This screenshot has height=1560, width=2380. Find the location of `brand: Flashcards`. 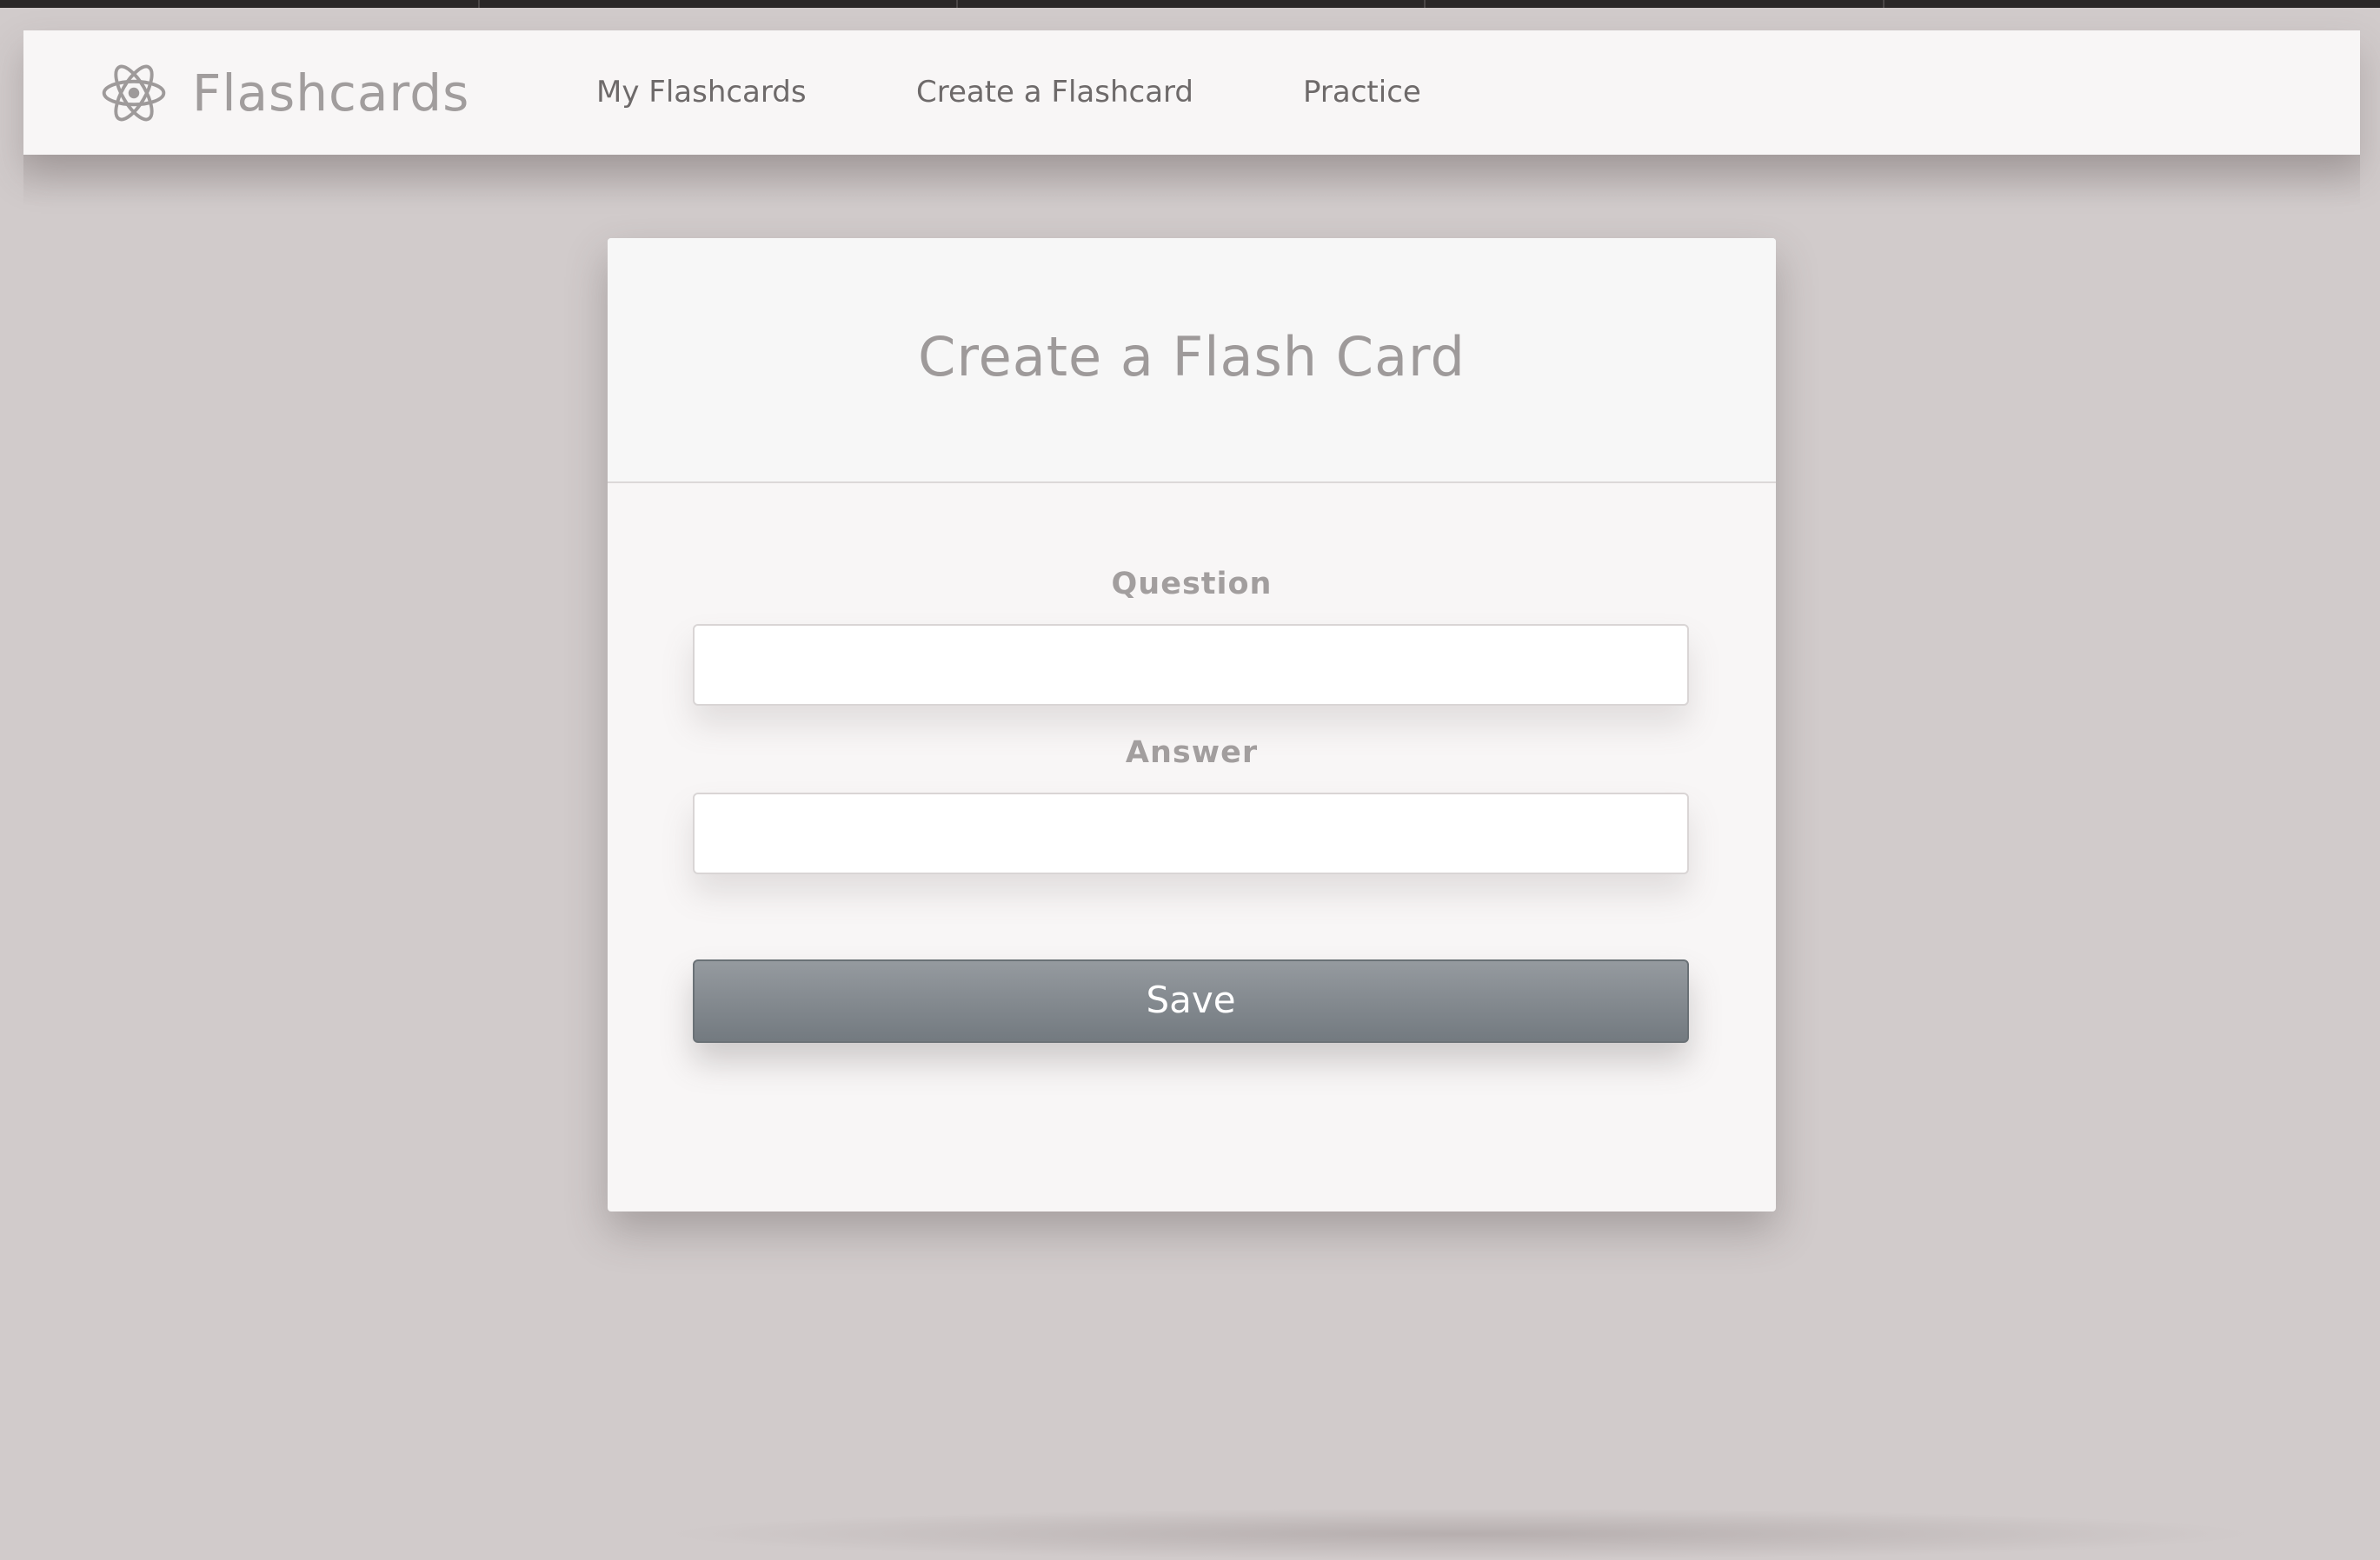

brand: Flashcards is located at coordinates (284, 92).